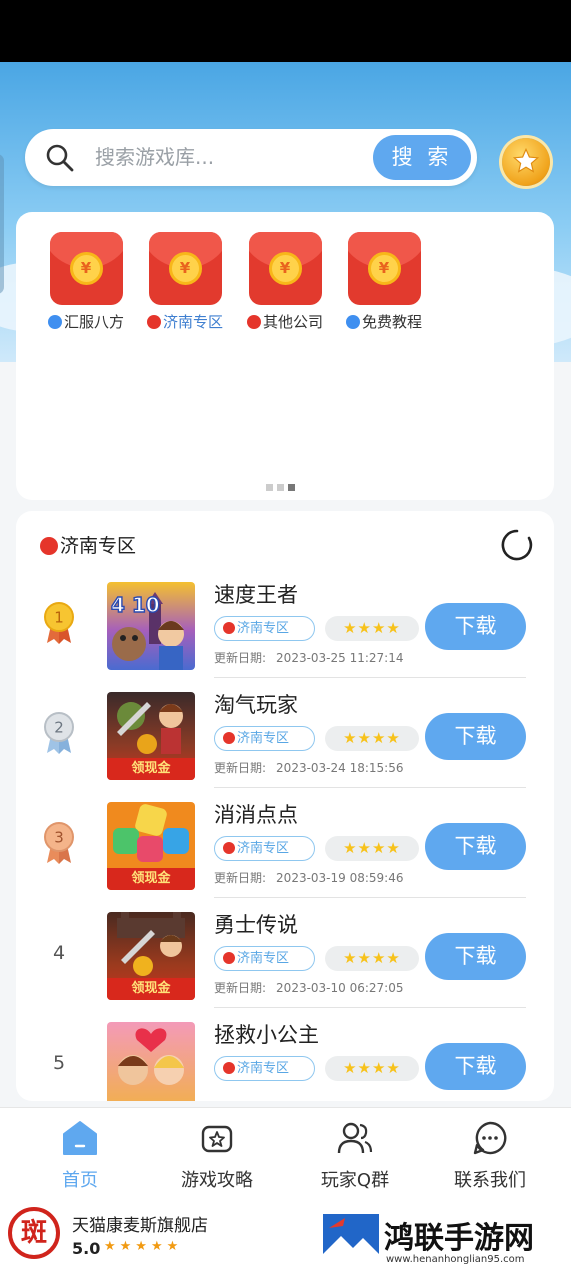 The width and height of the screenshot is (571, 1275). Describe the element at coordinates (285, 1153) in the screenshot. I see `bottom-tab-bar: 首页 游戏攻略 玩家Q群 联系我们` at that location.